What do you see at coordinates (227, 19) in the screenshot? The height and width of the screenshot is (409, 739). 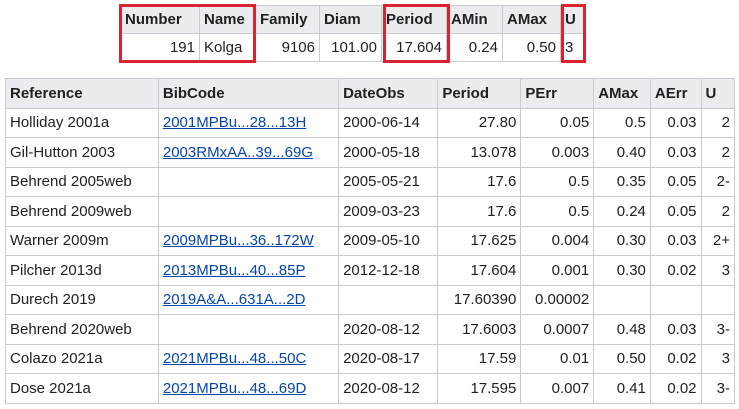 I see `header-name: Name` at bounding box center [227, 19].